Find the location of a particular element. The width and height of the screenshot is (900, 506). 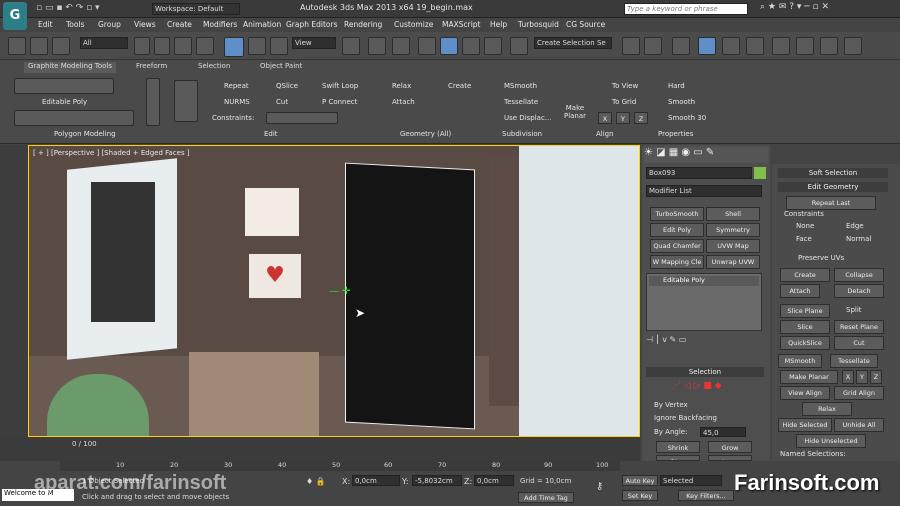

constraint-edge-radio: Edge is located at coordinates (855, 226).